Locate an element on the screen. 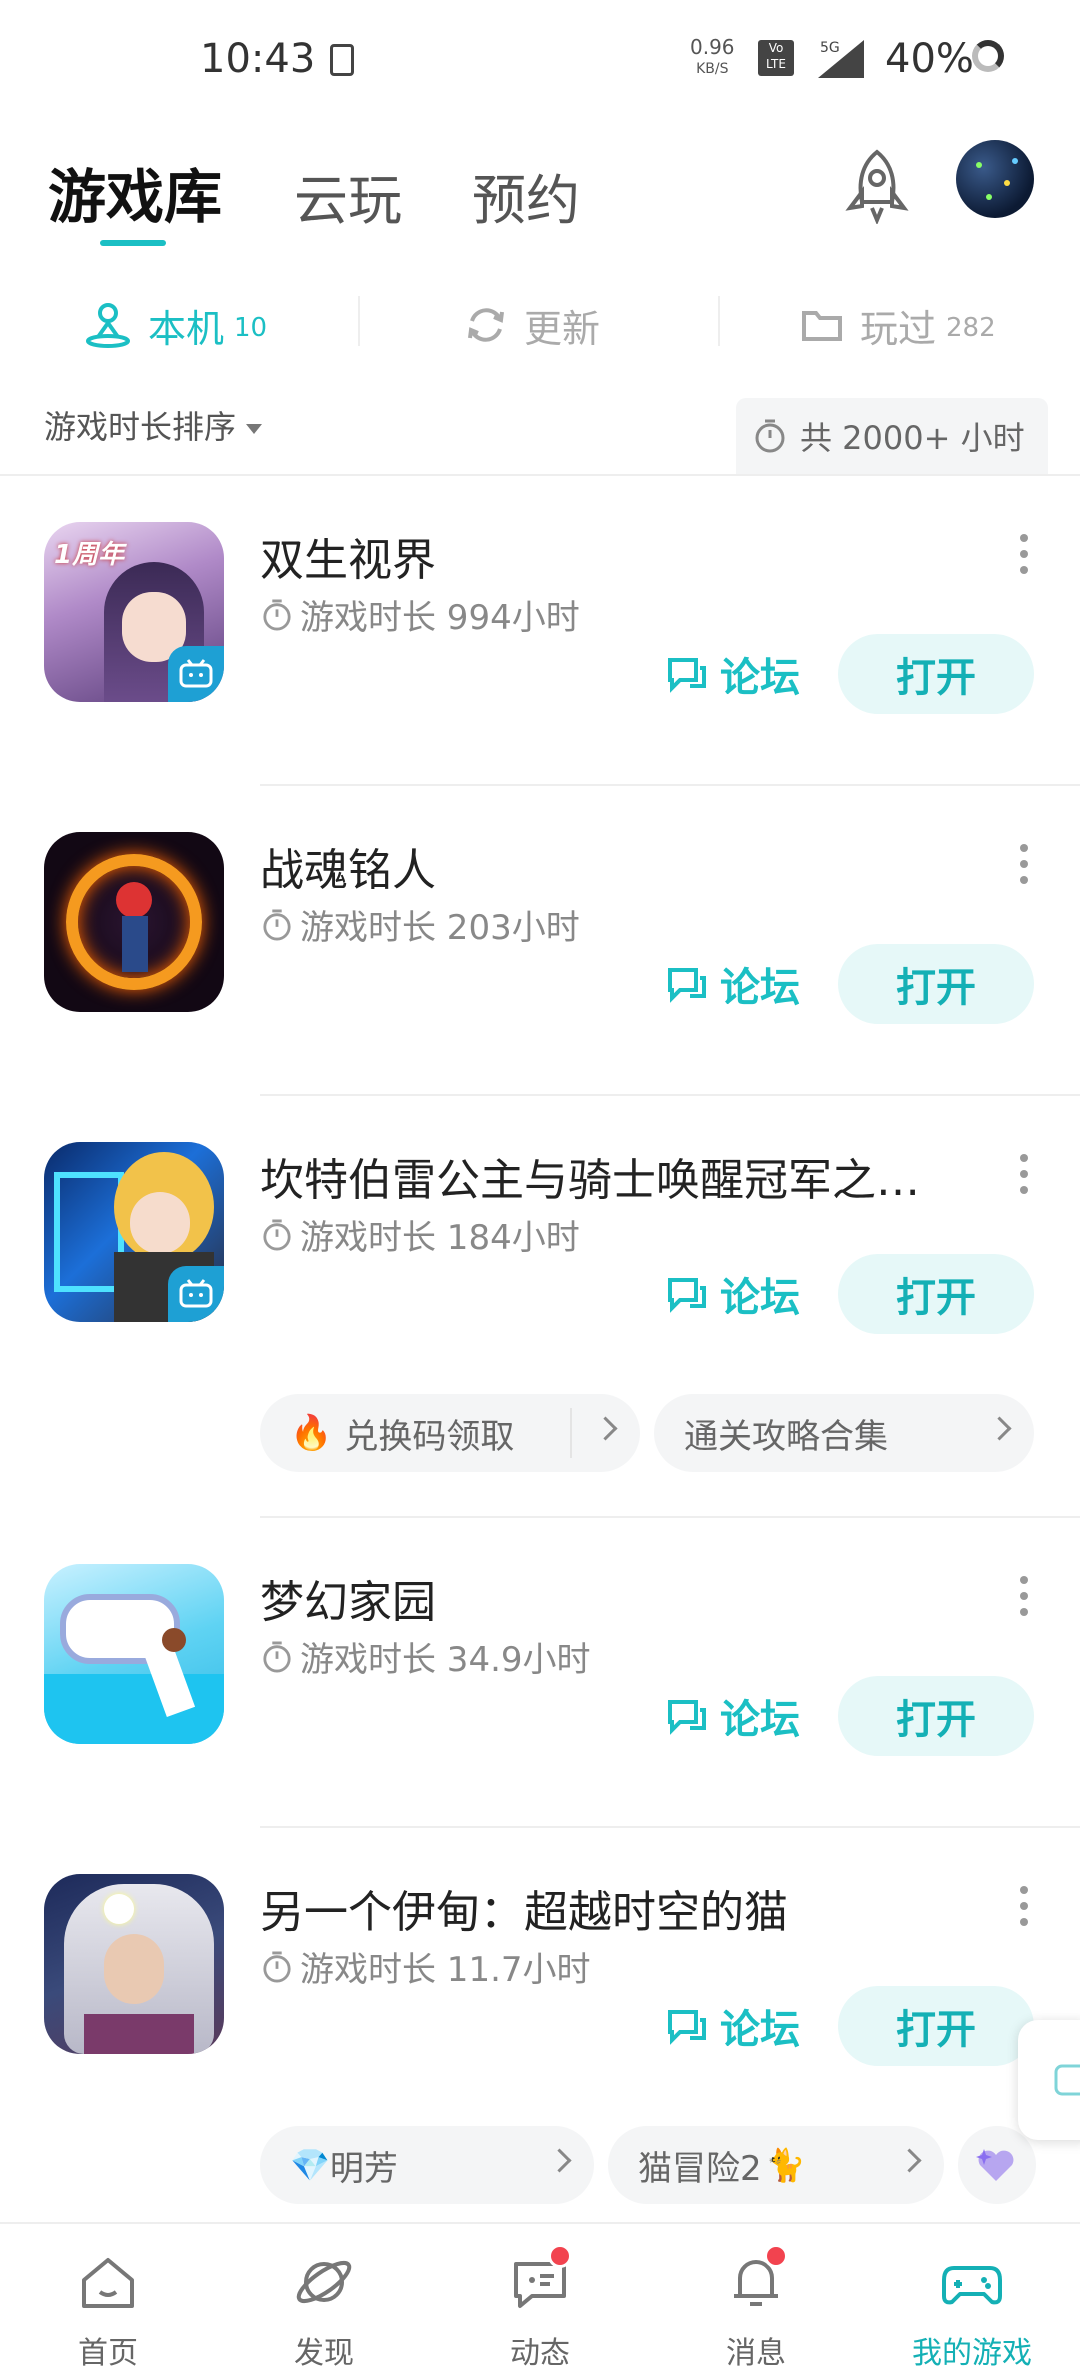 This screenshot has height=2378, width=1080. rocket-icon is located at coordinates (877, 188).